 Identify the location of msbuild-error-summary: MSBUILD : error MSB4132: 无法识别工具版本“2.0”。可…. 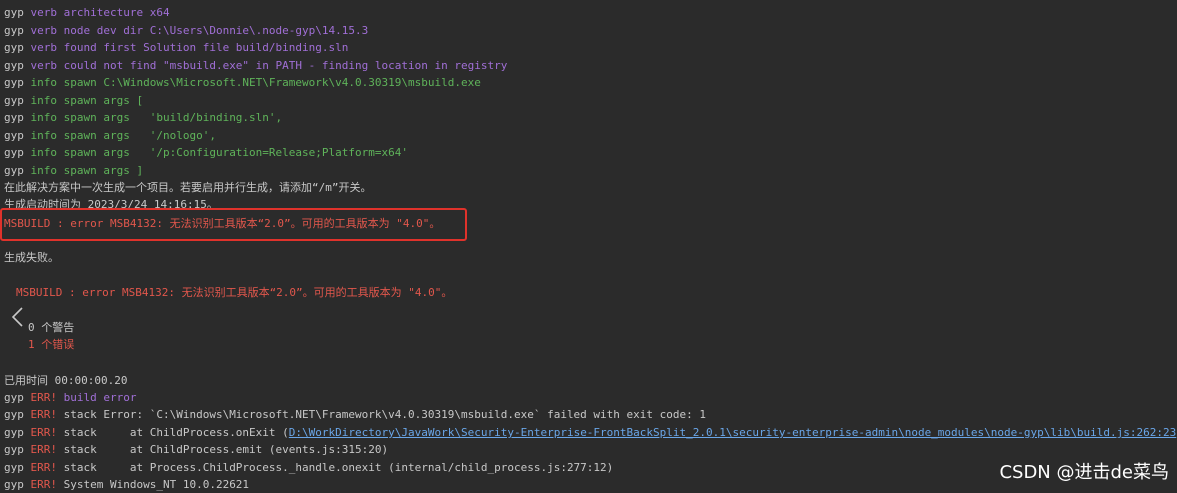
(234, 292).